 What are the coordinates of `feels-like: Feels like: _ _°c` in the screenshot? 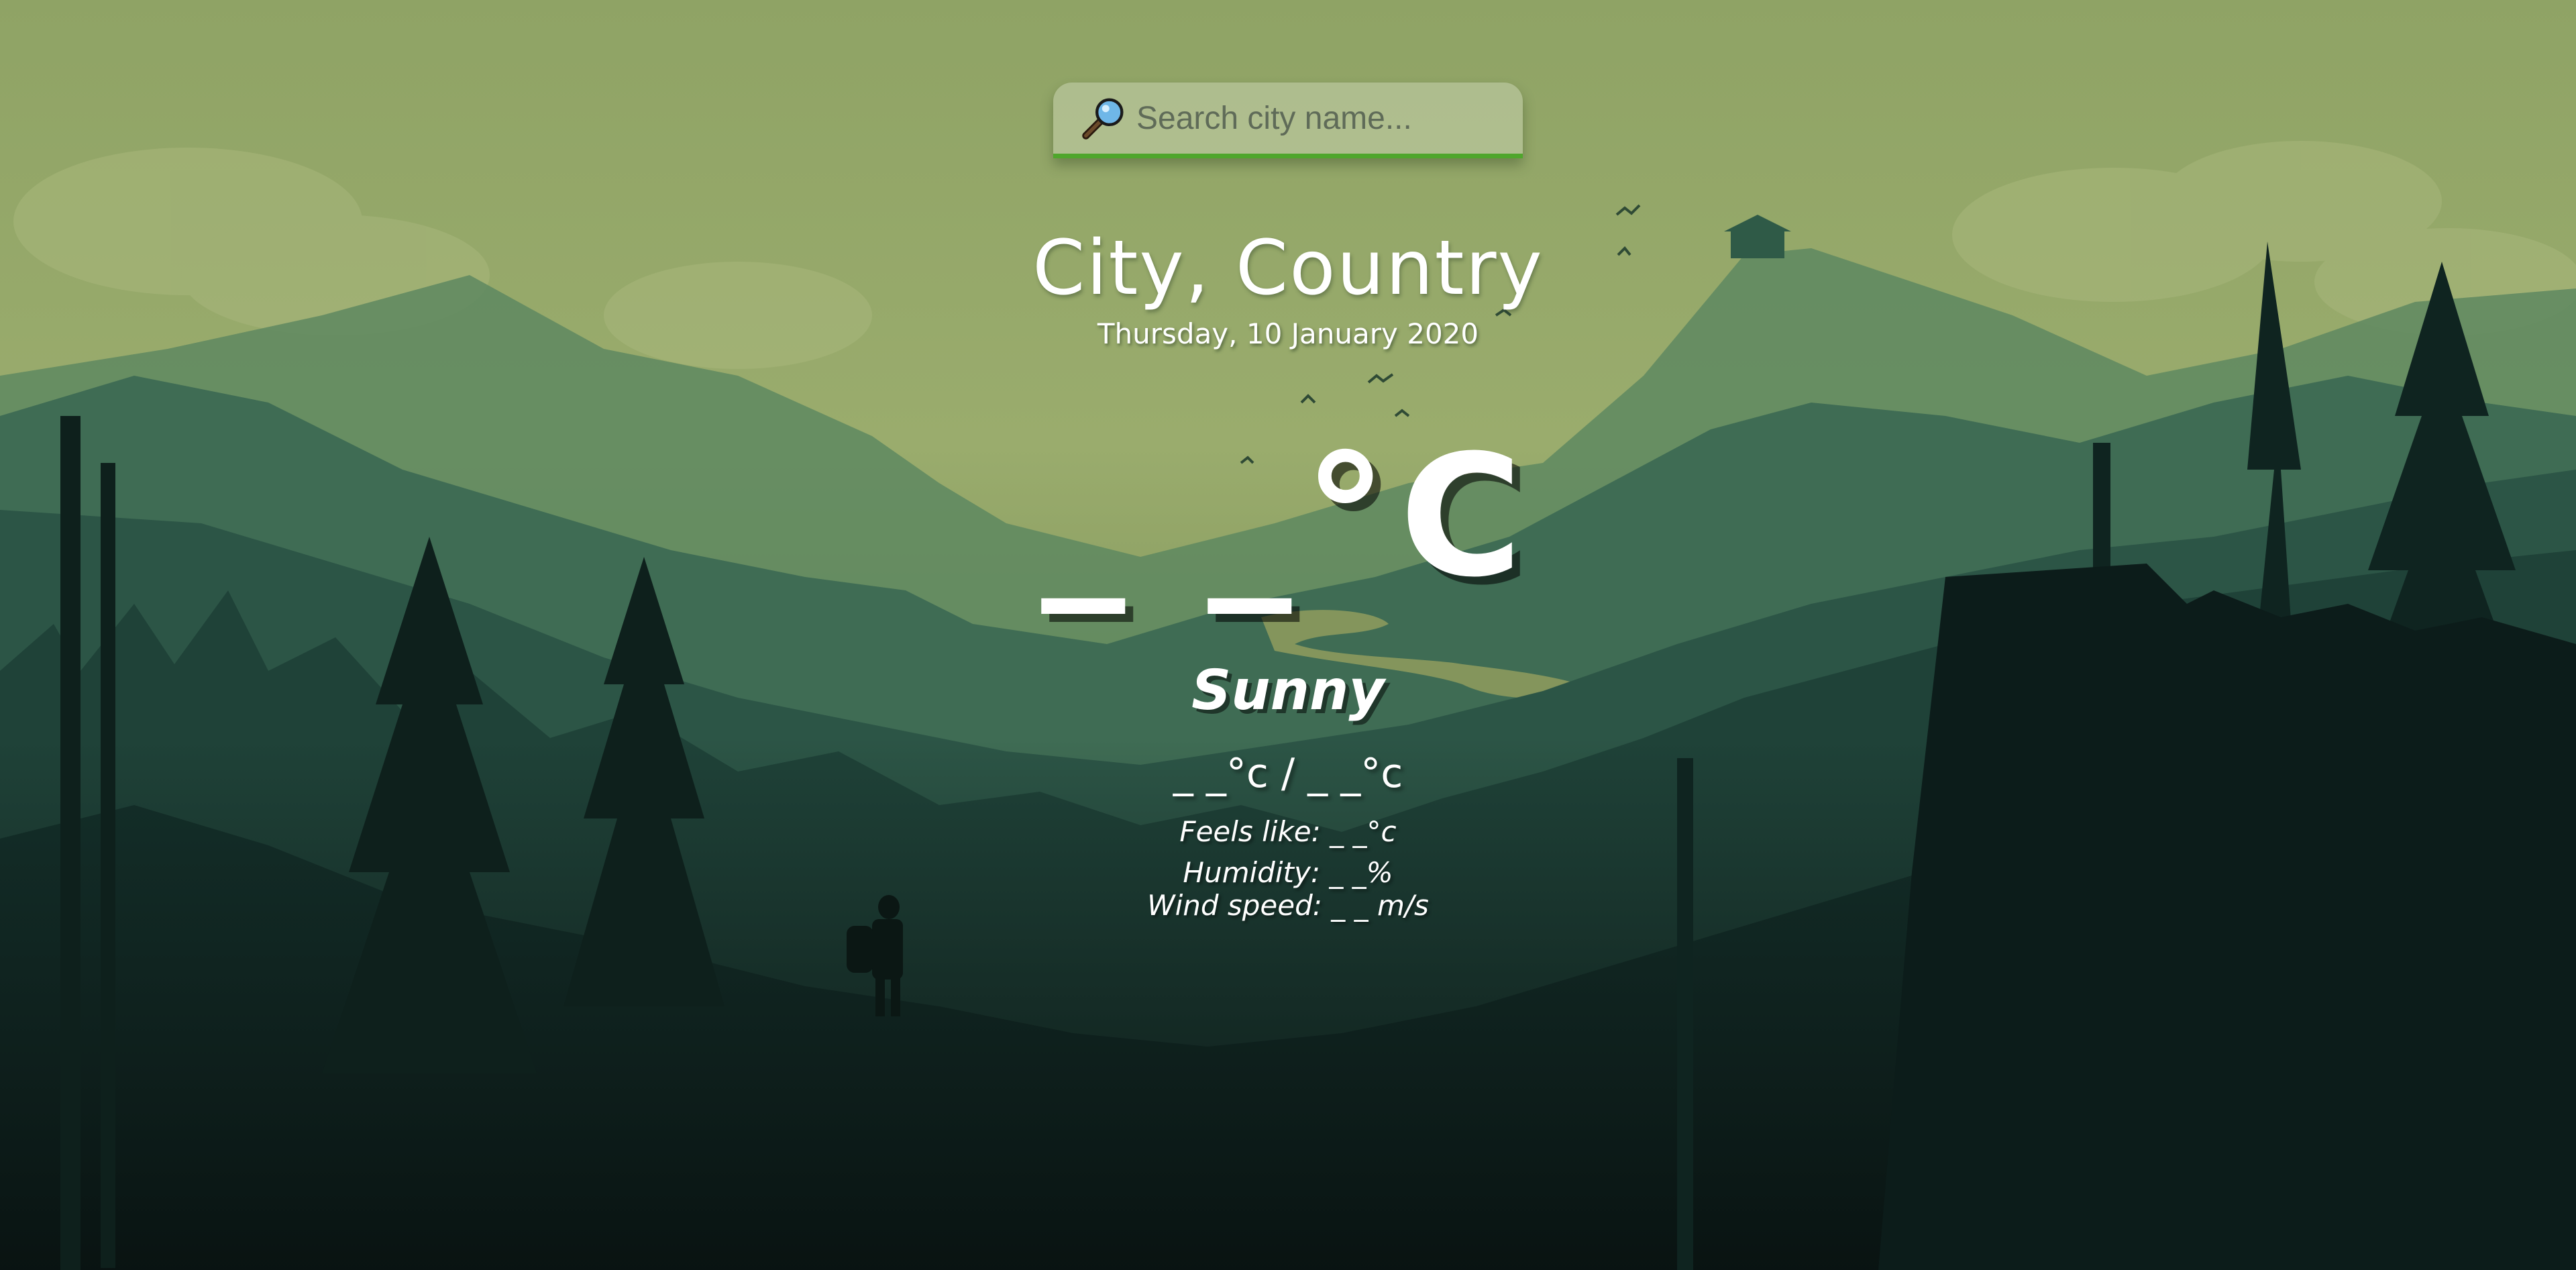 It's located at (1288, 831).